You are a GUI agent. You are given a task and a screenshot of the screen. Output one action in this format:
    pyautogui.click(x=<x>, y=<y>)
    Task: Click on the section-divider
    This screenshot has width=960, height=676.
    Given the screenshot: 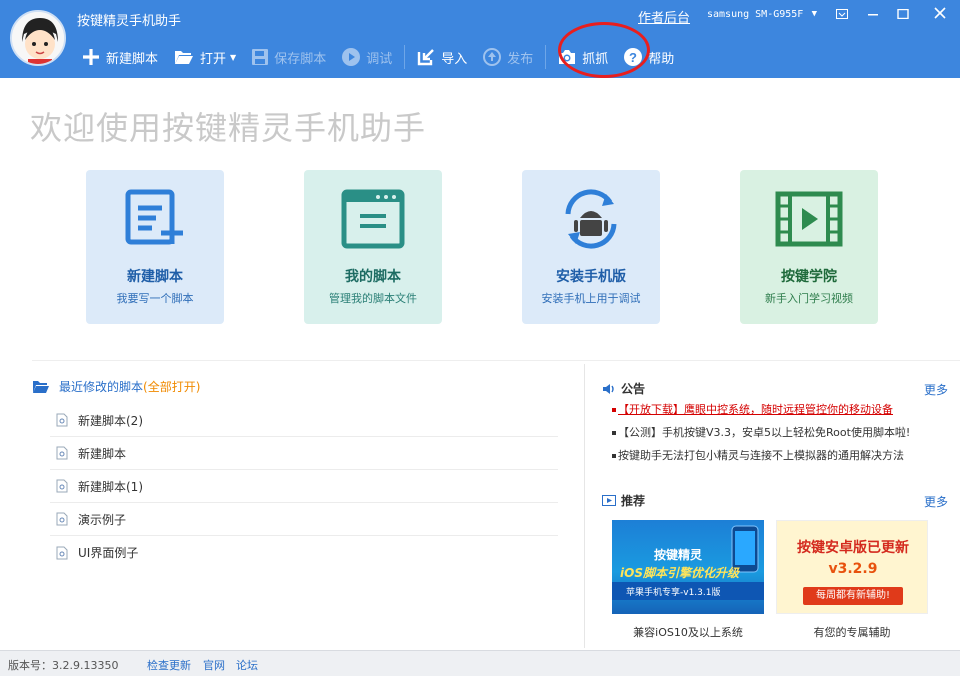 What is the action you would take?
    pyautogui.click(x=496, y=360)
    